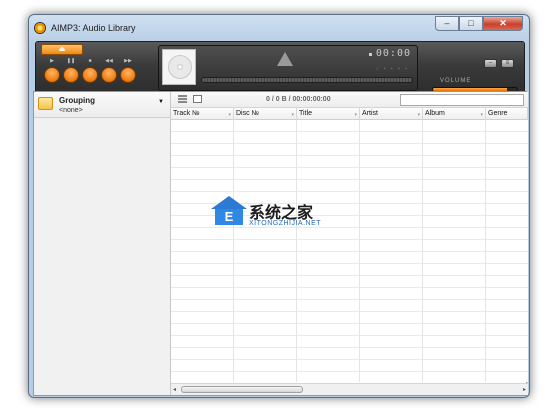  What do you see at coordinates (186, 113) in the screenshot?
I see `column-label: Track №` at bounding box center [186, 113].